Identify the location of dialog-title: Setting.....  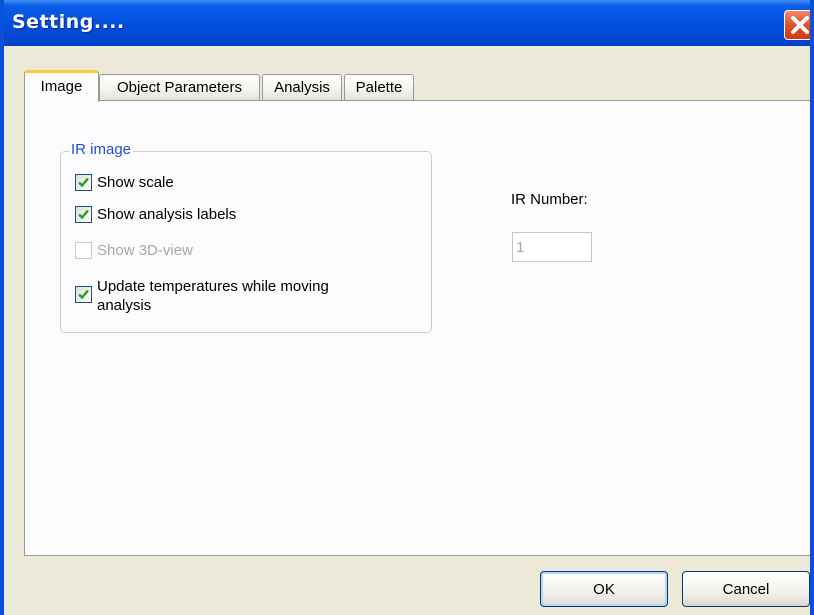
(68, 22).